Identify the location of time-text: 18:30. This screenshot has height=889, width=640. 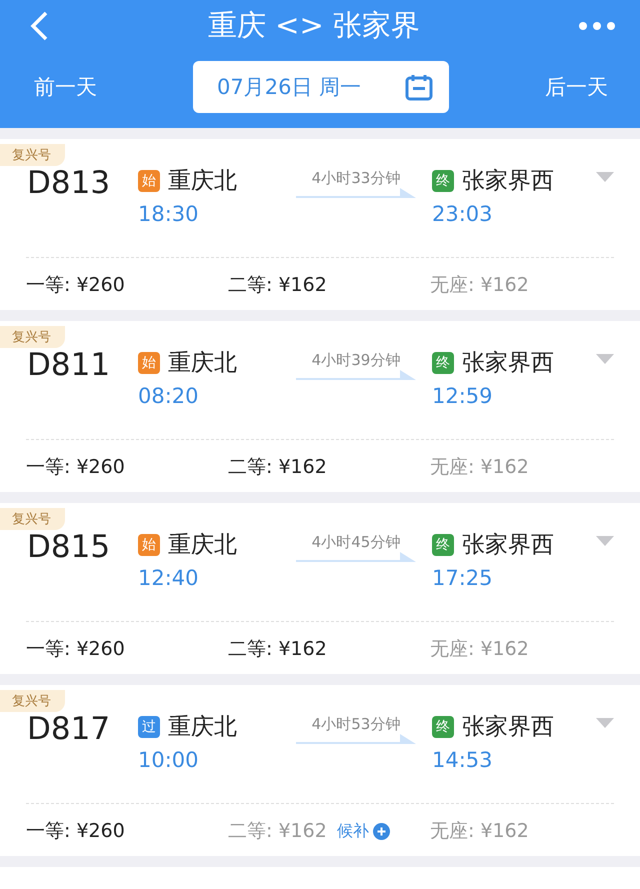
(169, 214).